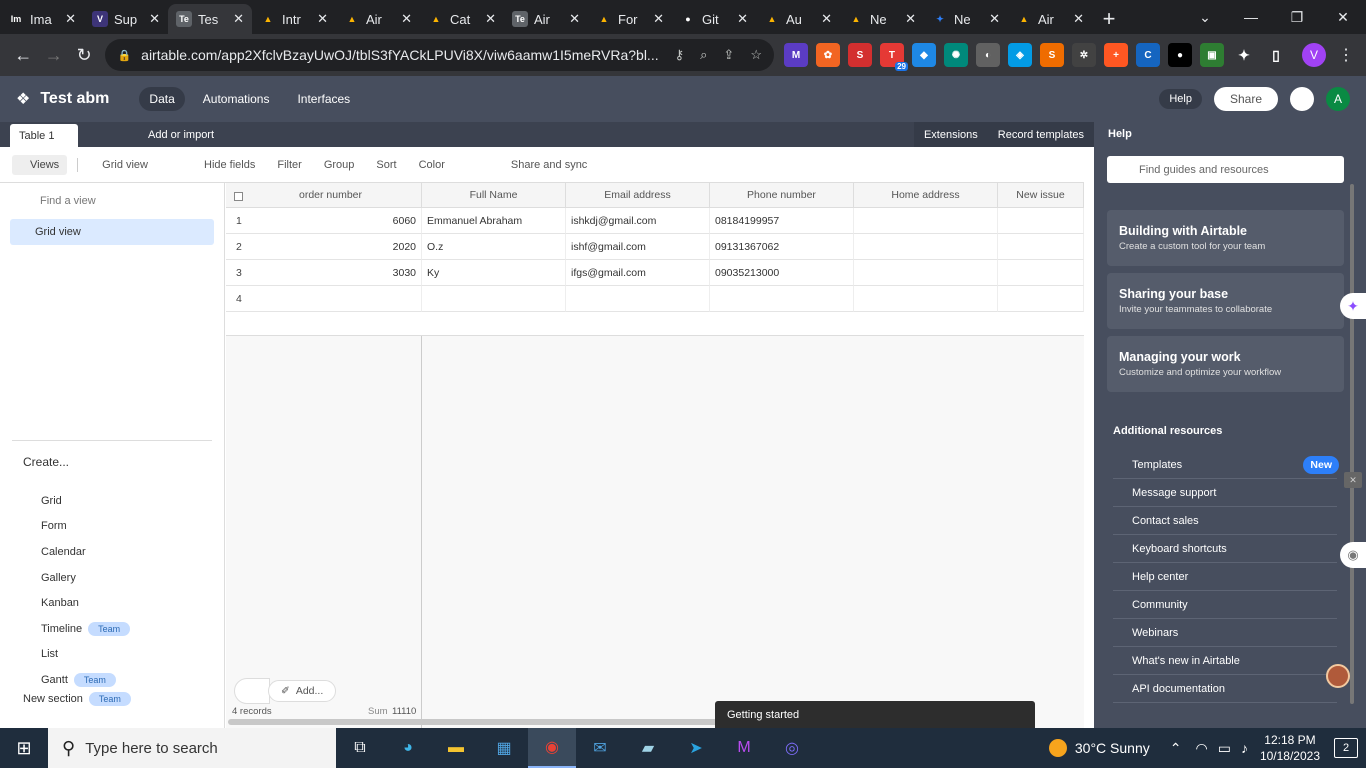 This screenshot has height=768, width=1366. Describe the element at coordinates (42, 19) in the screenshot. I see `browser-tab: Im Ima ✕` at that location.